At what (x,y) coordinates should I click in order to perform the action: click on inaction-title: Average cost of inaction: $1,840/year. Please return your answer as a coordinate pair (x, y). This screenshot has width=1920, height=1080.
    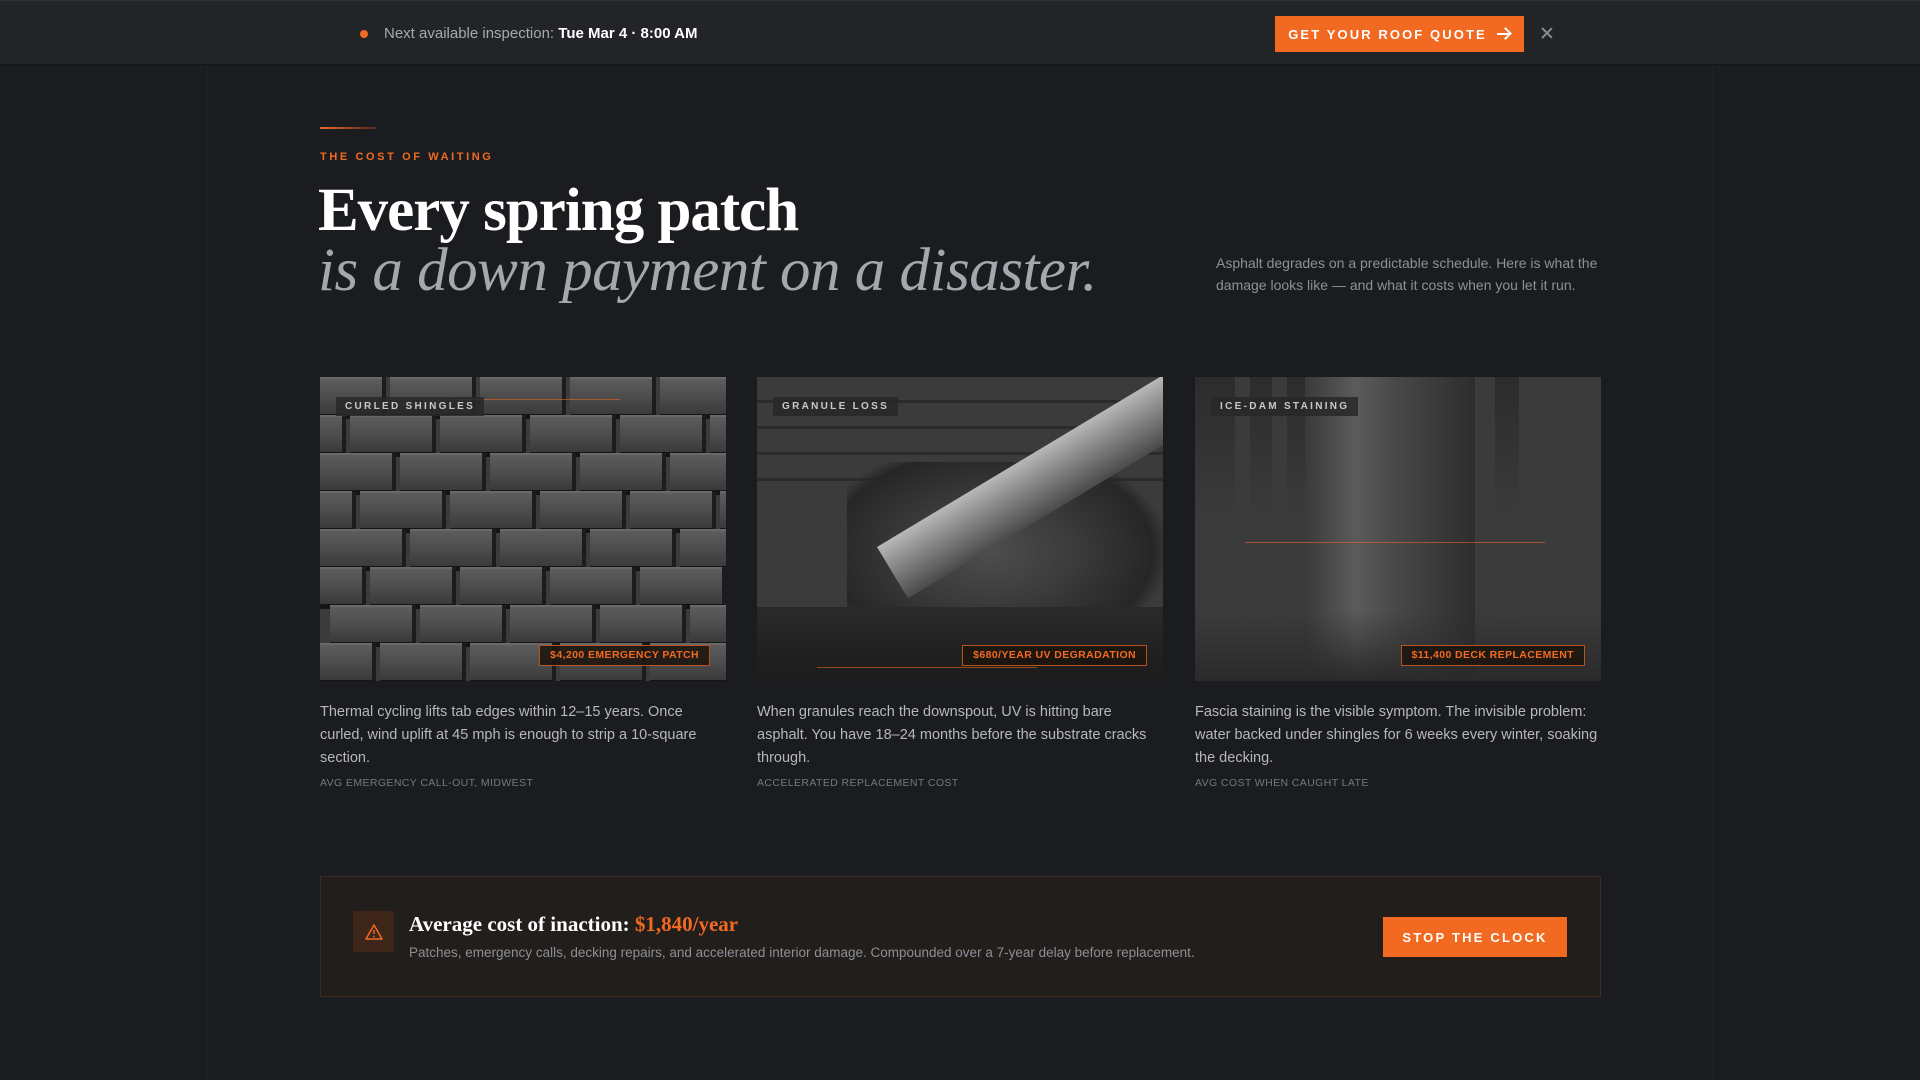
    Looking at the image, I should click on (573, 924).